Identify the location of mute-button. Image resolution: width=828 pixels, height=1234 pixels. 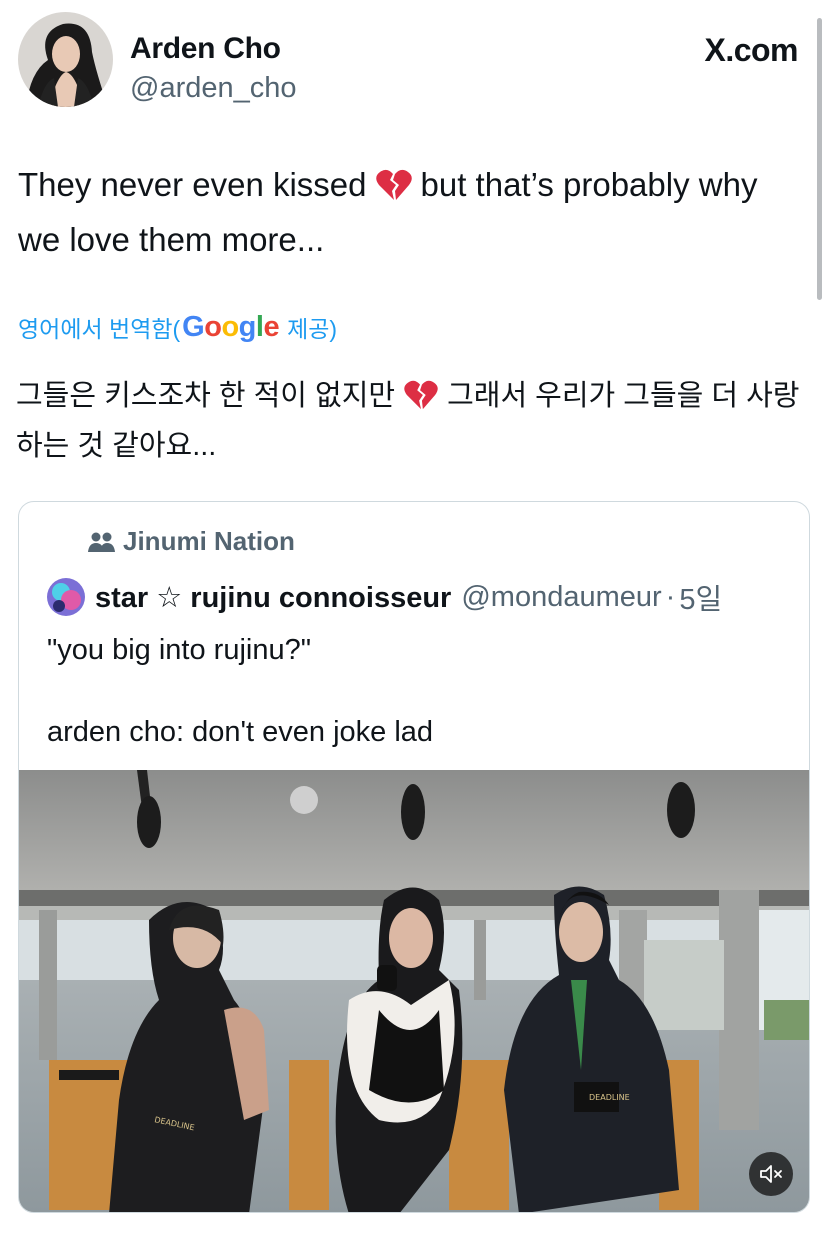
(771, 1174).